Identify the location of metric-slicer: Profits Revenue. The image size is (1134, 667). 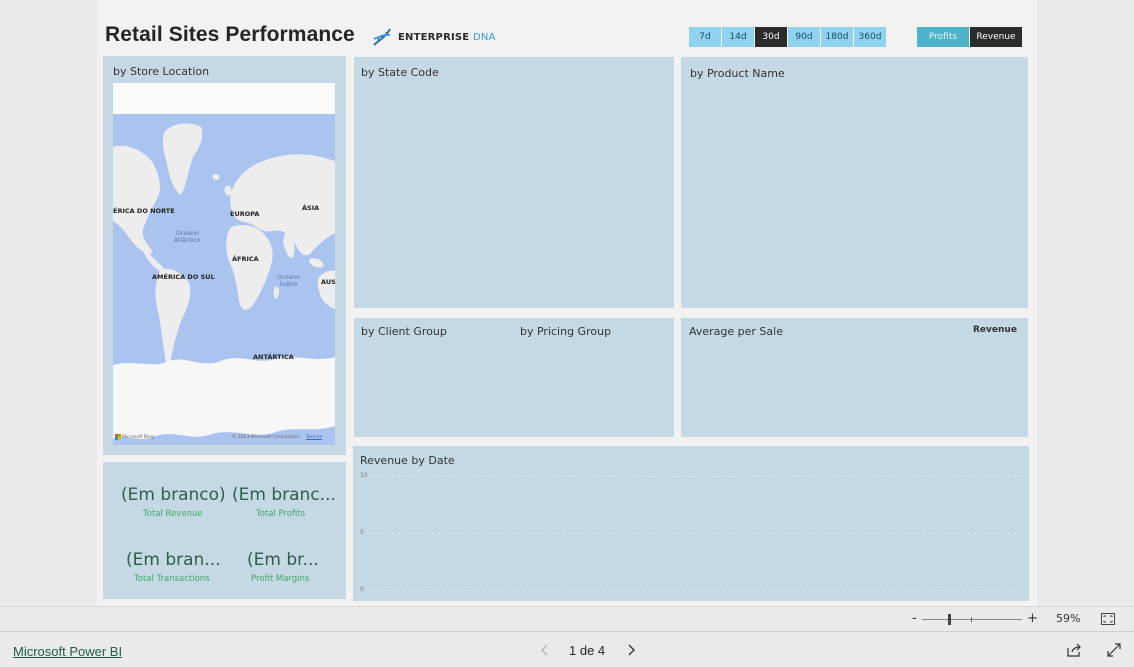
(969, 37).